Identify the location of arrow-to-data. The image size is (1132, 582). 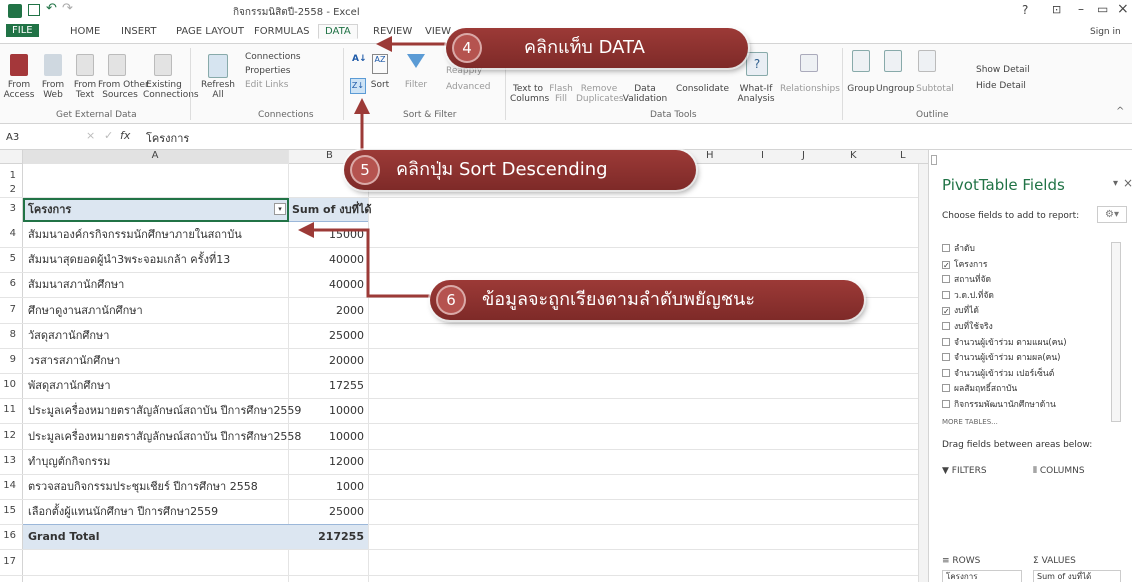
(371, 263).